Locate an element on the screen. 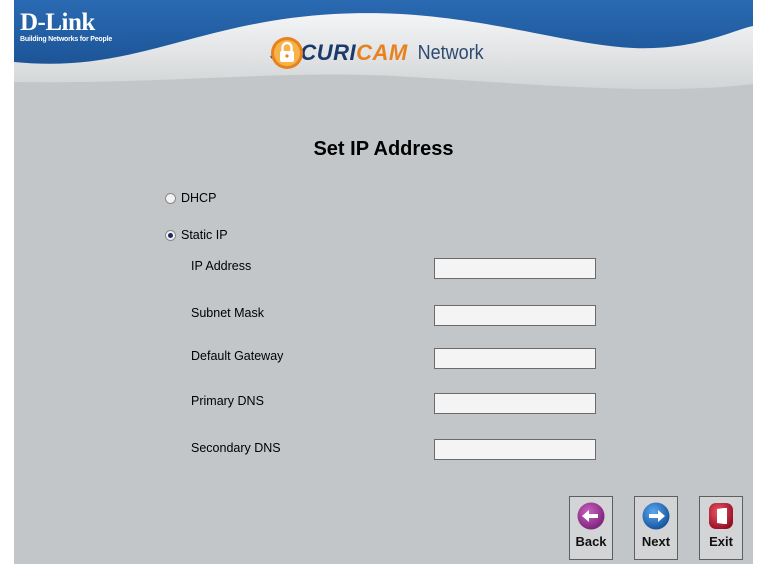  dlink-logo: D-Link Building Networks for People is located at coordinates (66, 27).